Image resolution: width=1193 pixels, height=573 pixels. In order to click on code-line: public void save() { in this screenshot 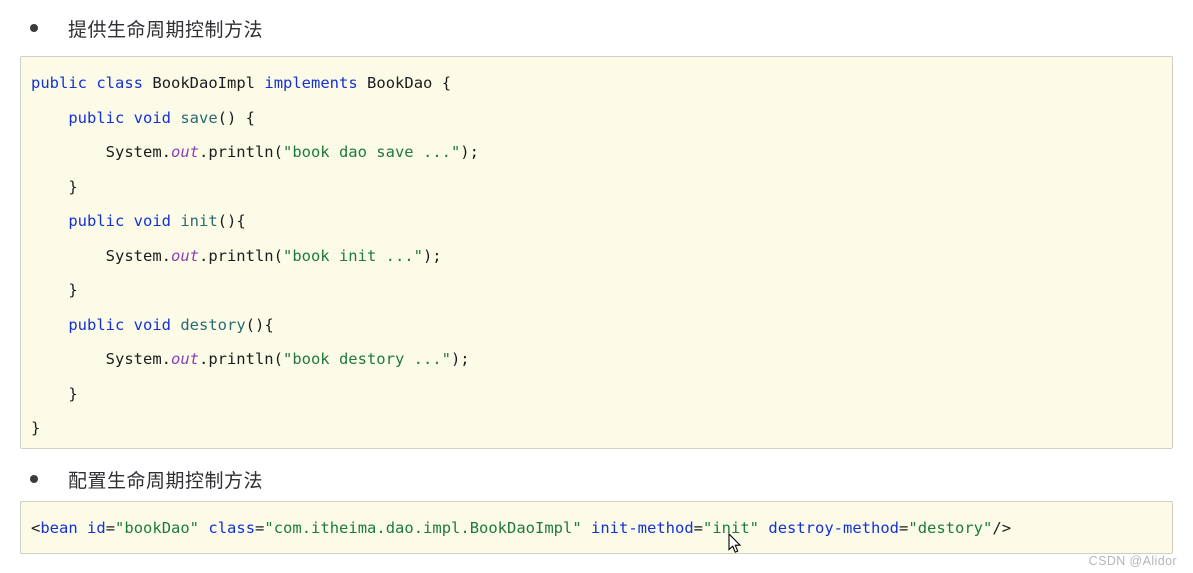, I will do `click(601, 118)`.